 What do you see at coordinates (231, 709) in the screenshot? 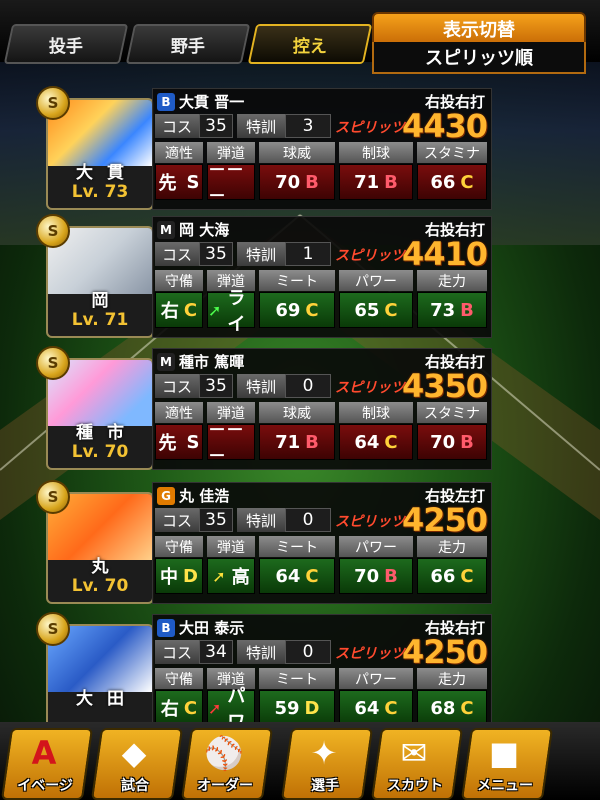
I see `stat-value: ➚パワ` at bounding box center [231, 709].